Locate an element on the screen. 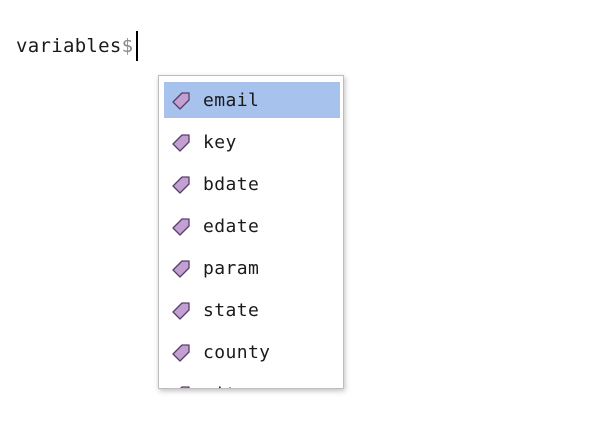 This screenshot has width=608, height=430. autocomplete-item: param is located at coordinates (252, 268).